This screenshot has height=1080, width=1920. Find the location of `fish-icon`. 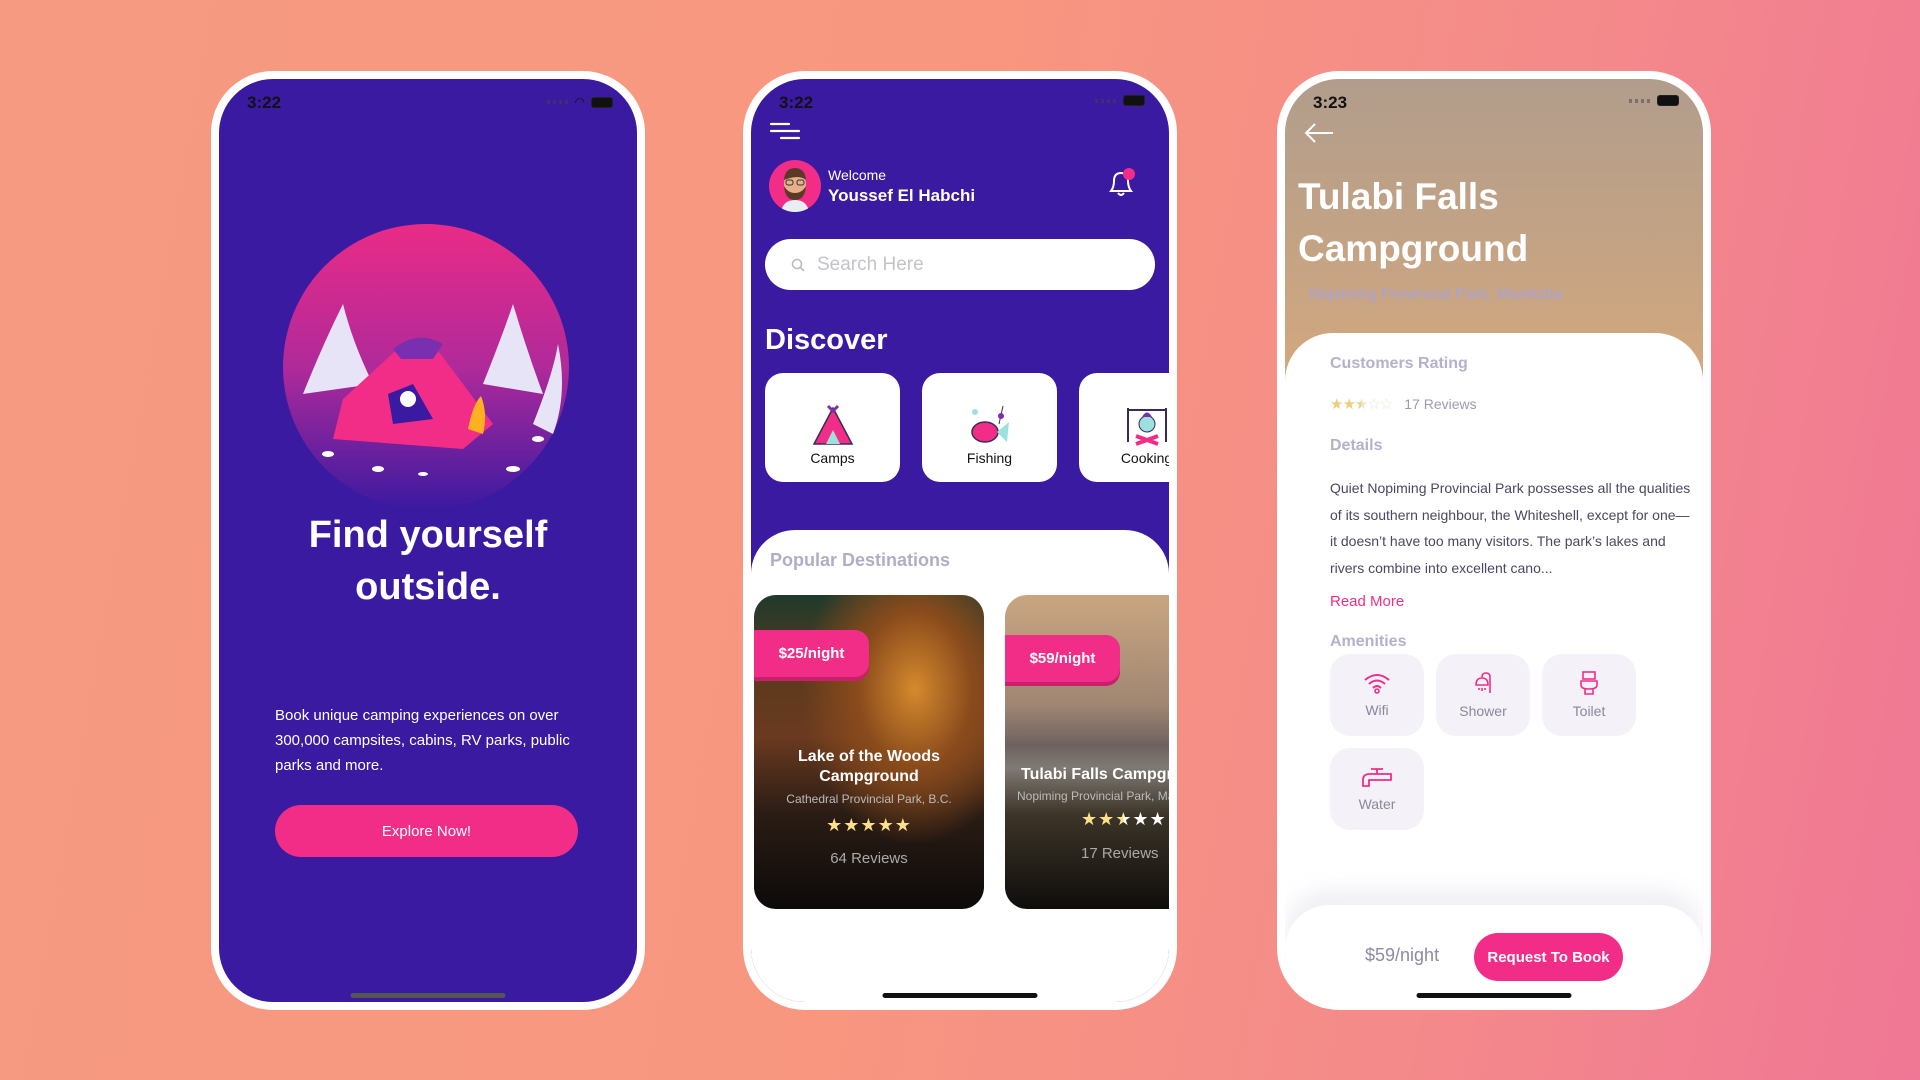

fish-icon is located at coordinates (989, 424).